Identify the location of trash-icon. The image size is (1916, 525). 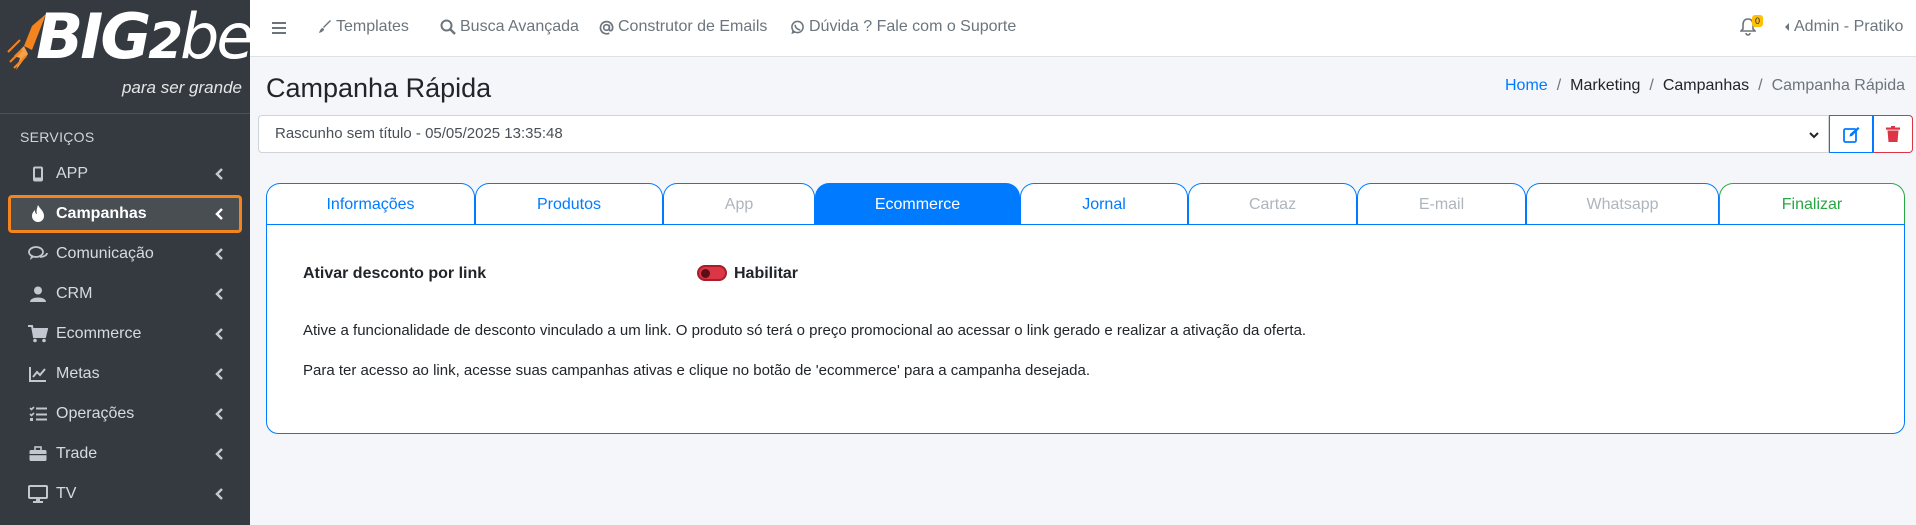
(1893, 134).